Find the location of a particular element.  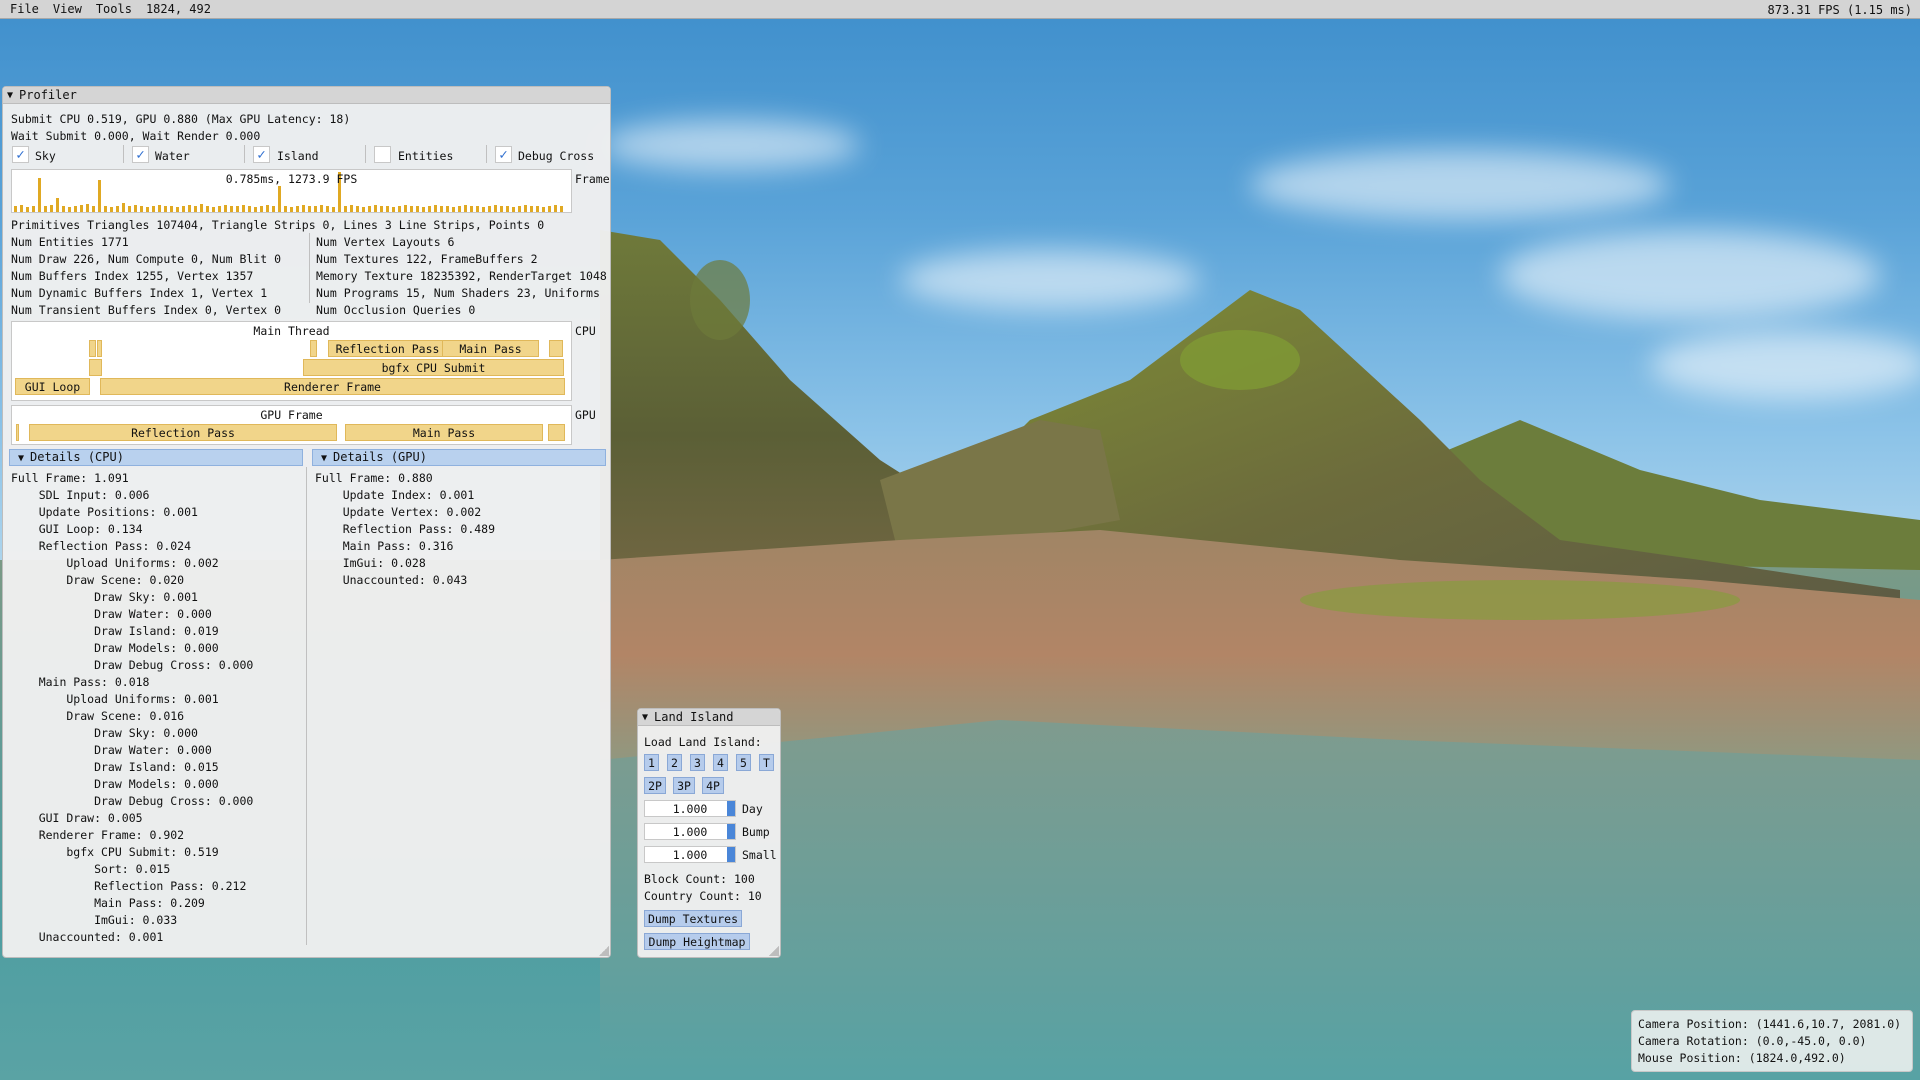

mouse-position: Mouse Position: (1824.0,492.0) is located at coordinates (1742, 1058).